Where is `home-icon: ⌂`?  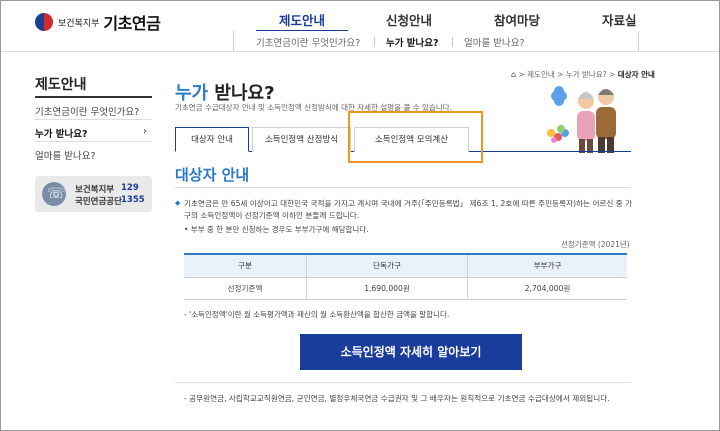
home-icon: ⌂ is located at coordinates (513, 74).